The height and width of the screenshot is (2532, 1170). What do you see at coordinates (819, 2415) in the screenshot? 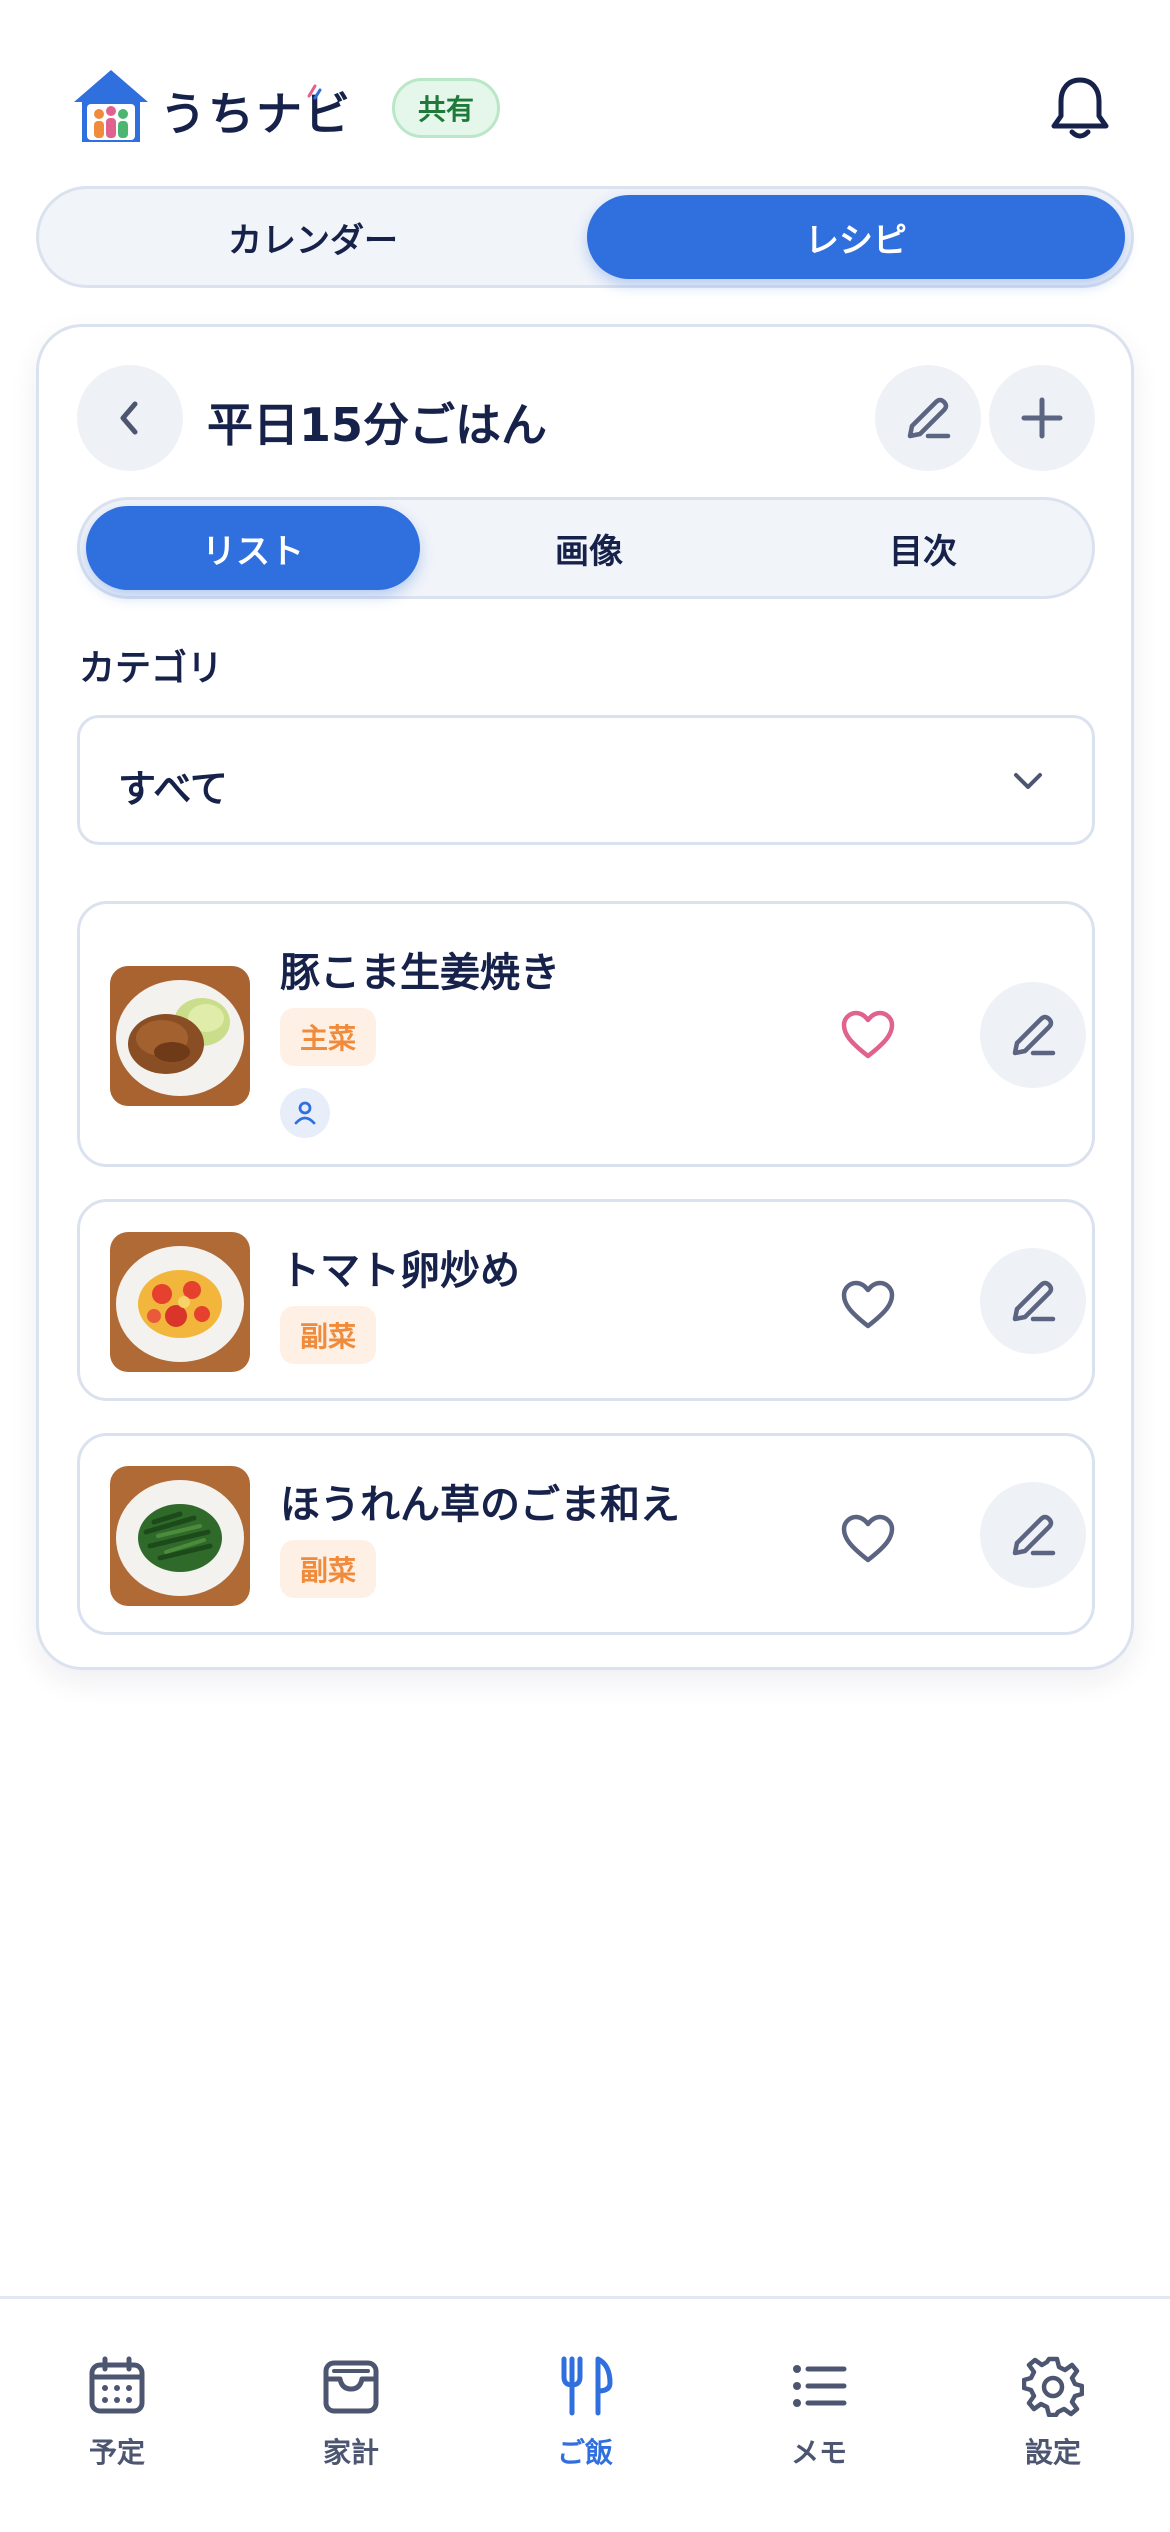
I see `nav-item-memo: メモ` at bounding box center [819, 2415].